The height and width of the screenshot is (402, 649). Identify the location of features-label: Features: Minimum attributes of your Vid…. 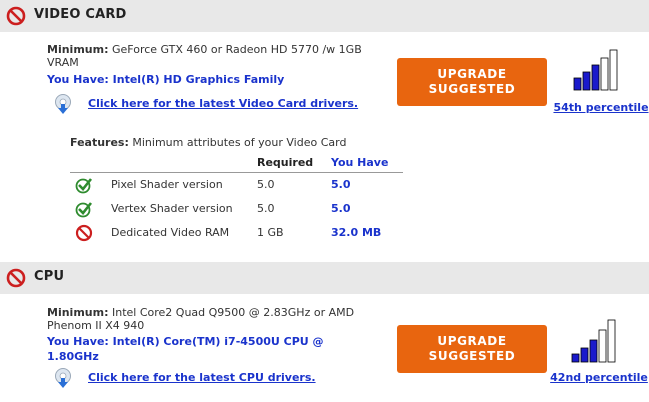
(208, 142).